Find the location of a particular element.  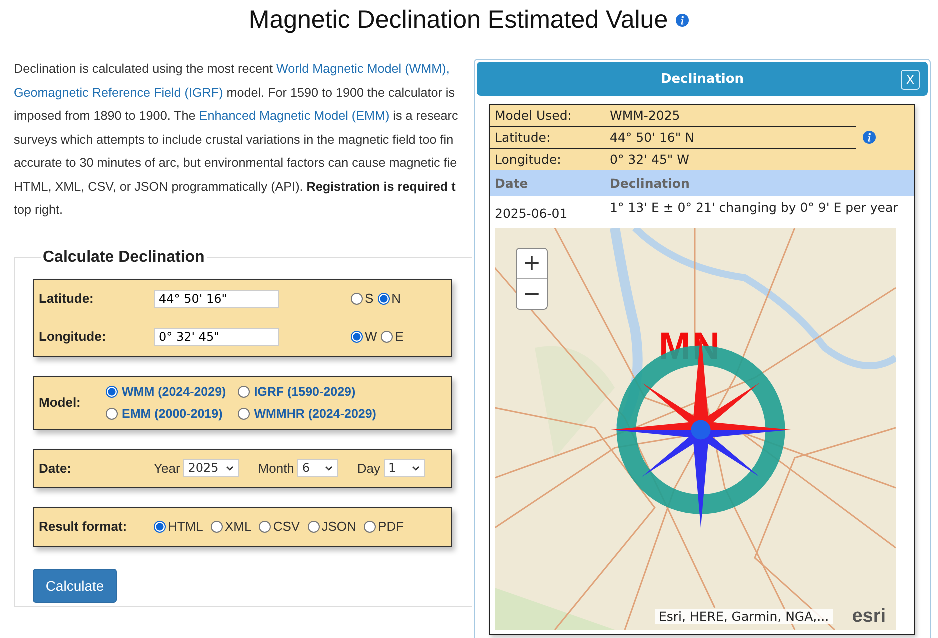

info-label: Model Used: is located at coordinates (534, 115).